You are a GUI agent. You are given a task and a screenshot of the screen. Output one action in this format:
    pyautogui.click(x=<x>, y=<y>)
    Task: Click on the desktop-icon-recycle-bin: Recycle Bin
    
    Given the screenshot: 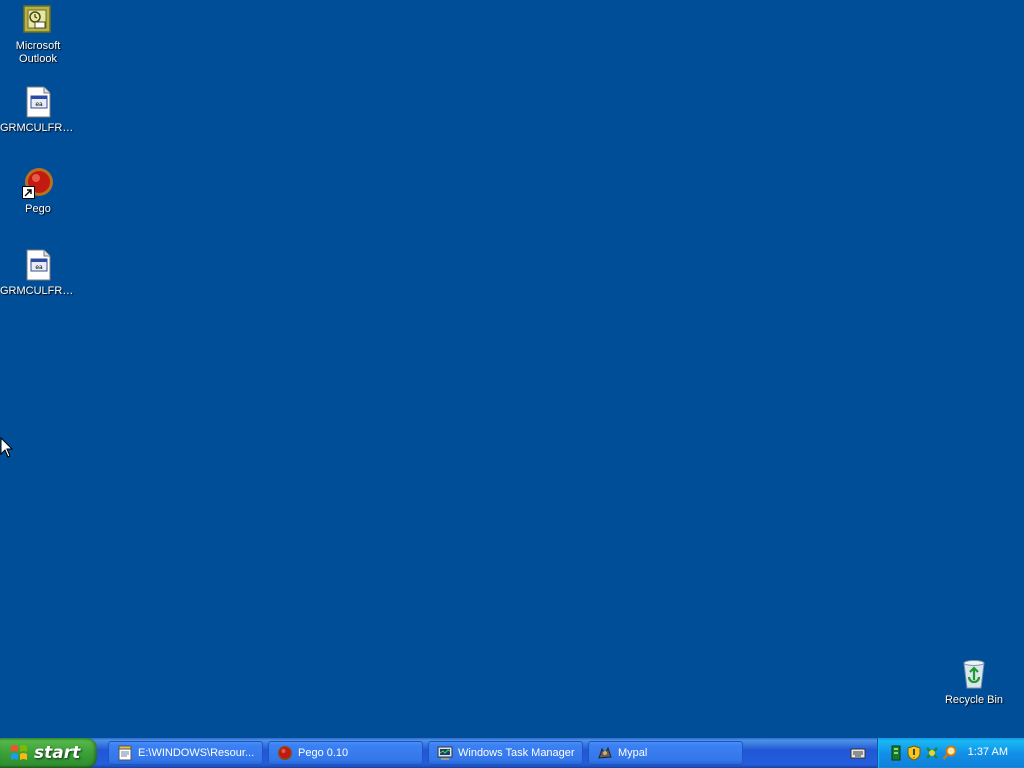 What is the action you would take?
    pyautogui.click(x=974, y=682)
    